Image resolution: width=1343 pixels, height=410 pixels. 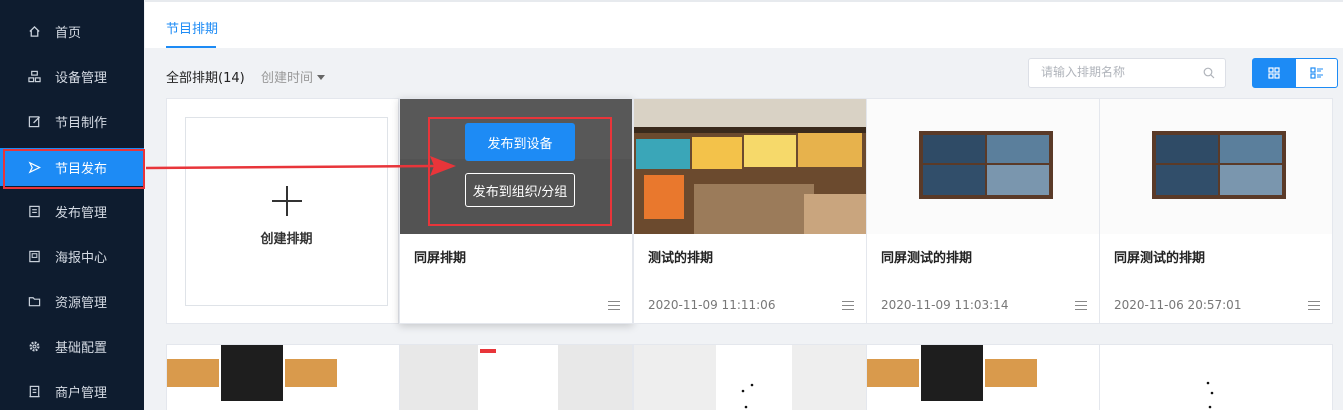 I want to click on sidebar-item-poster-center: 海报中心, so click(x=72, y=256).